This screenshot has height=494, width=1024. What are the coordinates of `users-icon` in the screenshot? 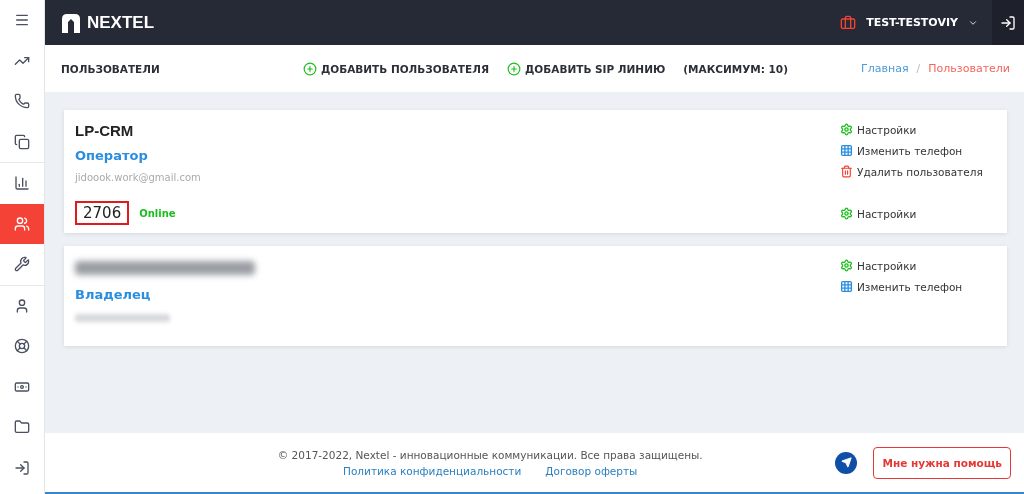 It's located at (22, 223).